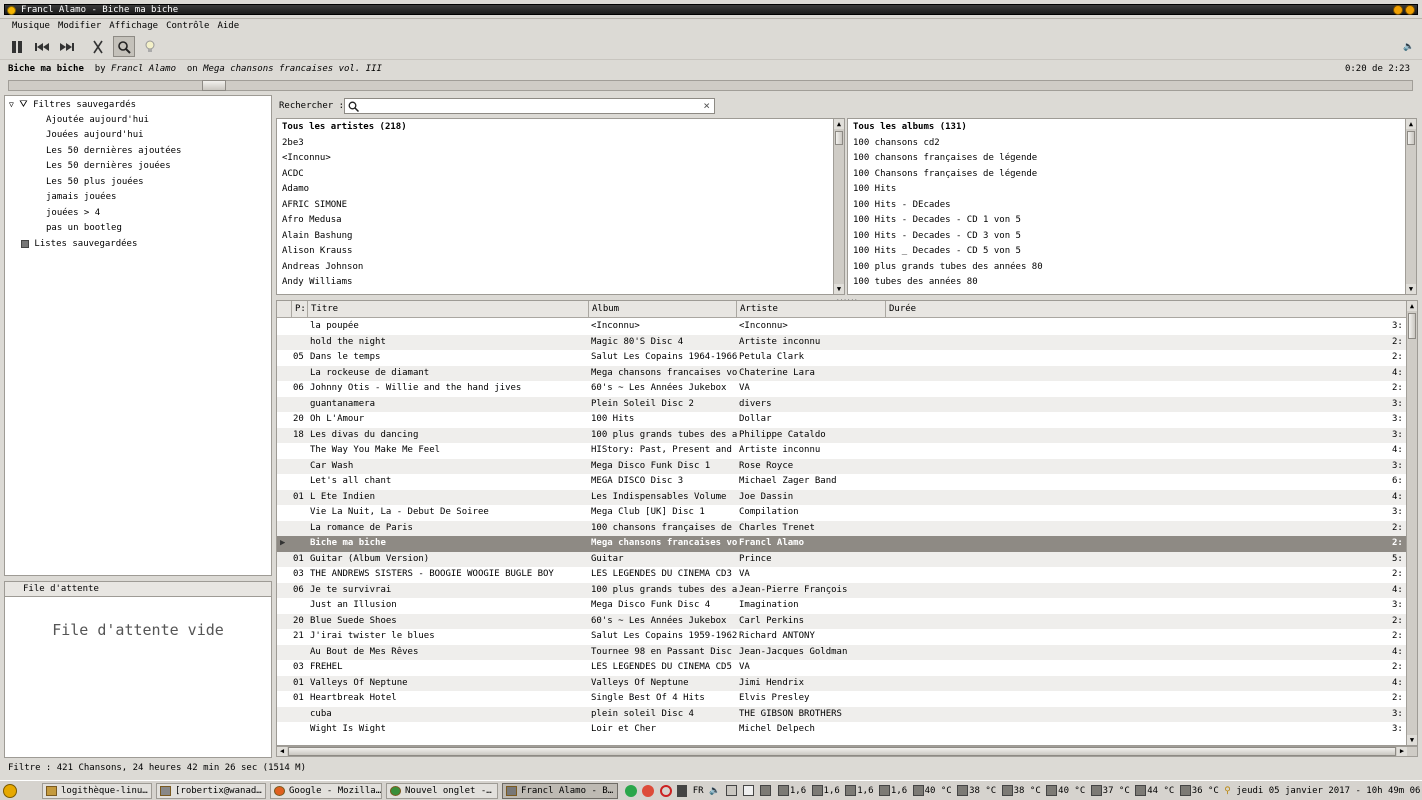  Describe the element at coordinates (284, 309) in the screenshot. I see `column-playing` at that location.